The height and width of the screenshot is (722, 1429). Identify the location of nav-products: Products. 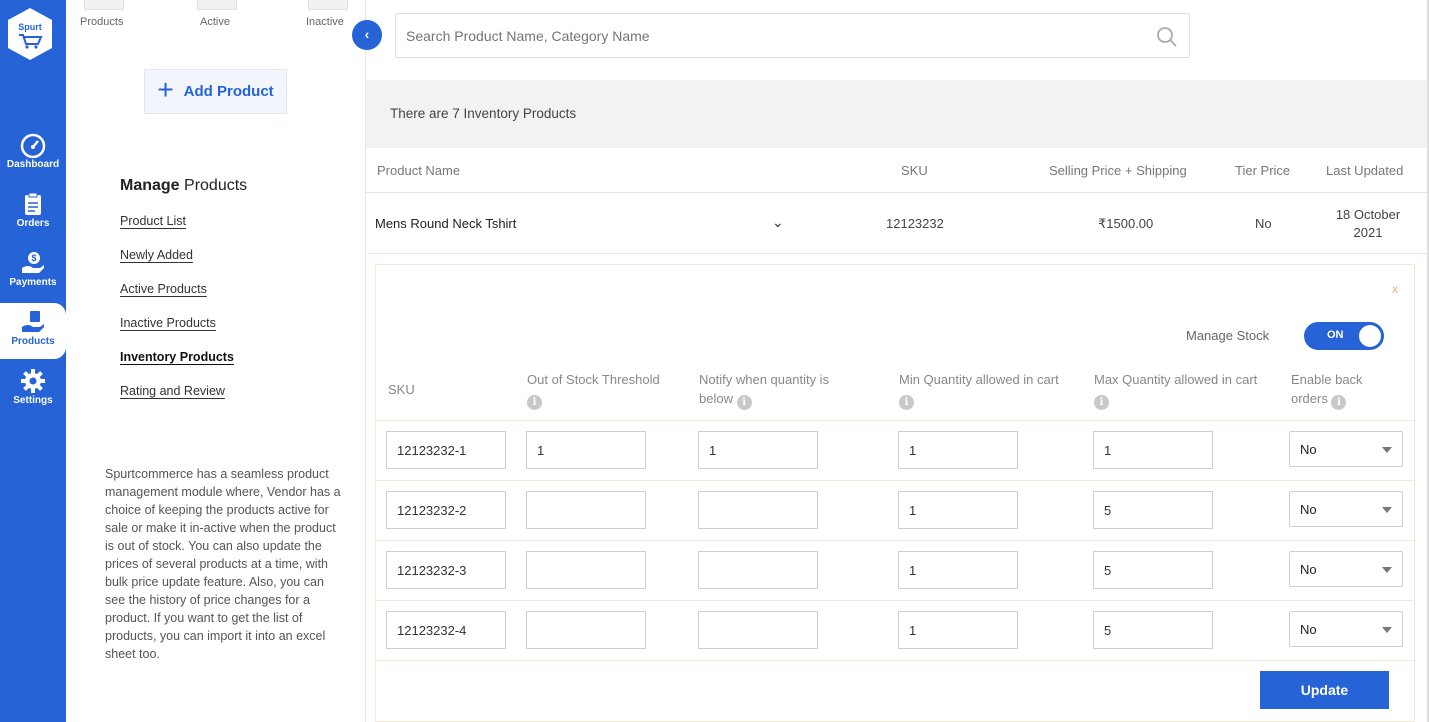
(33, 331).